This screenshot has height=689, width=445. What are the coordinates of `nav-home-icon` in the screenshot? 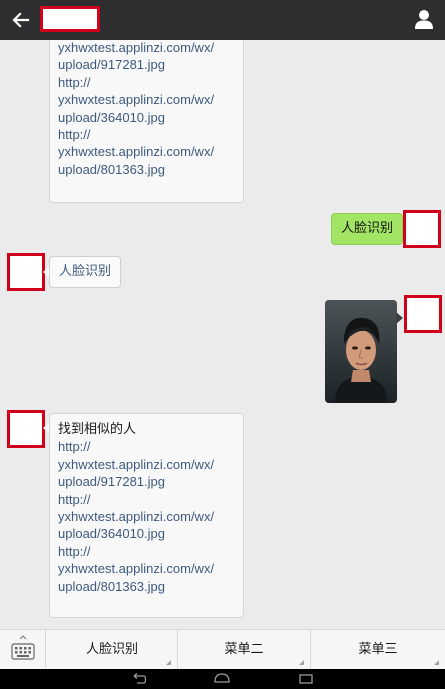 It's located at (222, 679).